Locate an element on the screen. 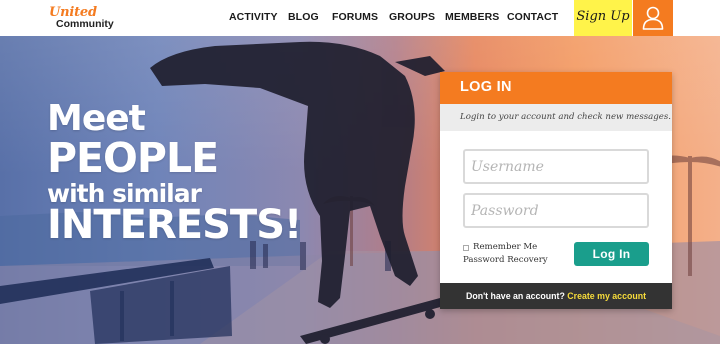 The image size is (720, 344). login-card-footer: Don't have an account? Create my account is located at coordinates (556, 296).